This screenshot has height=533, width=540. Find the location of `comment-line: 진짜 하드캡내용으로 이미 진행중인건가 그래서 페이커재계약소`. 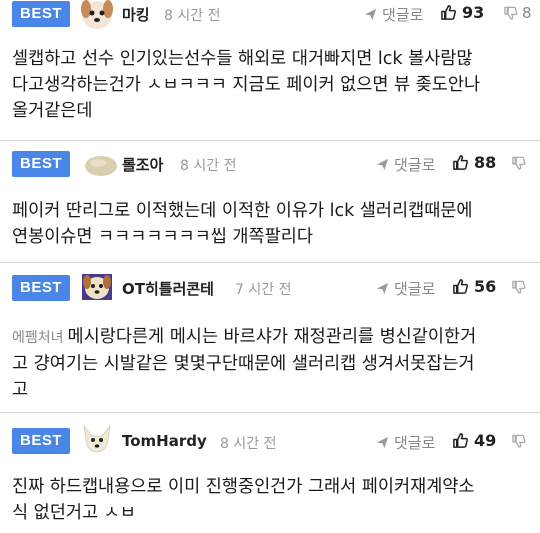

comment-line: 진짜 하드캡내용으로 이미 진행중인건가 그래서 페이커재계약소 is located at coordinates (243, 487).